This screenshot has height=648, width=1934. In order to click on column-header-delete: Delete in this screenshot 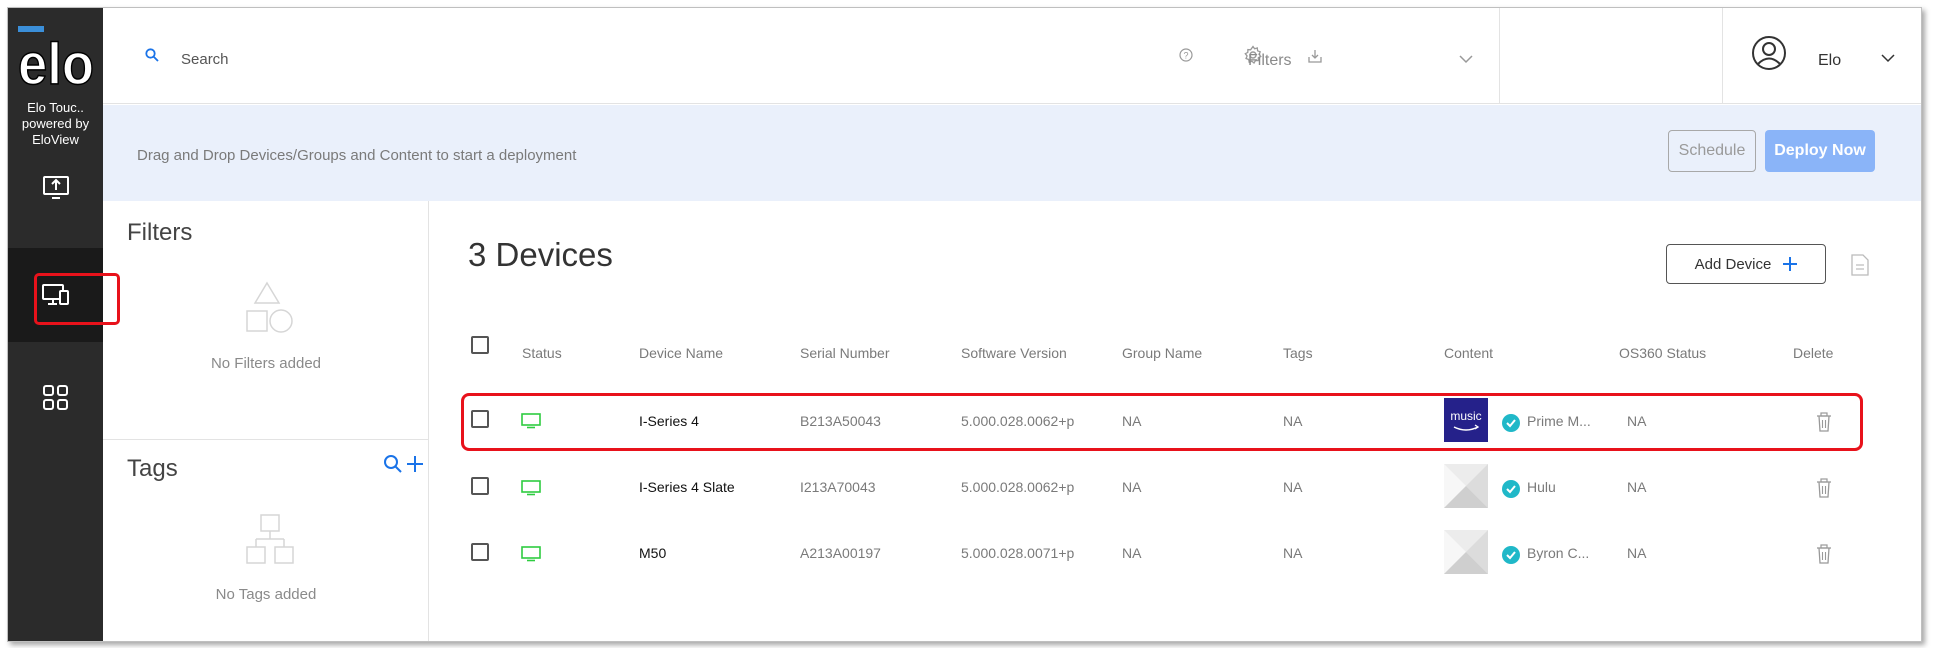, I will do `click(1813, 353)`.